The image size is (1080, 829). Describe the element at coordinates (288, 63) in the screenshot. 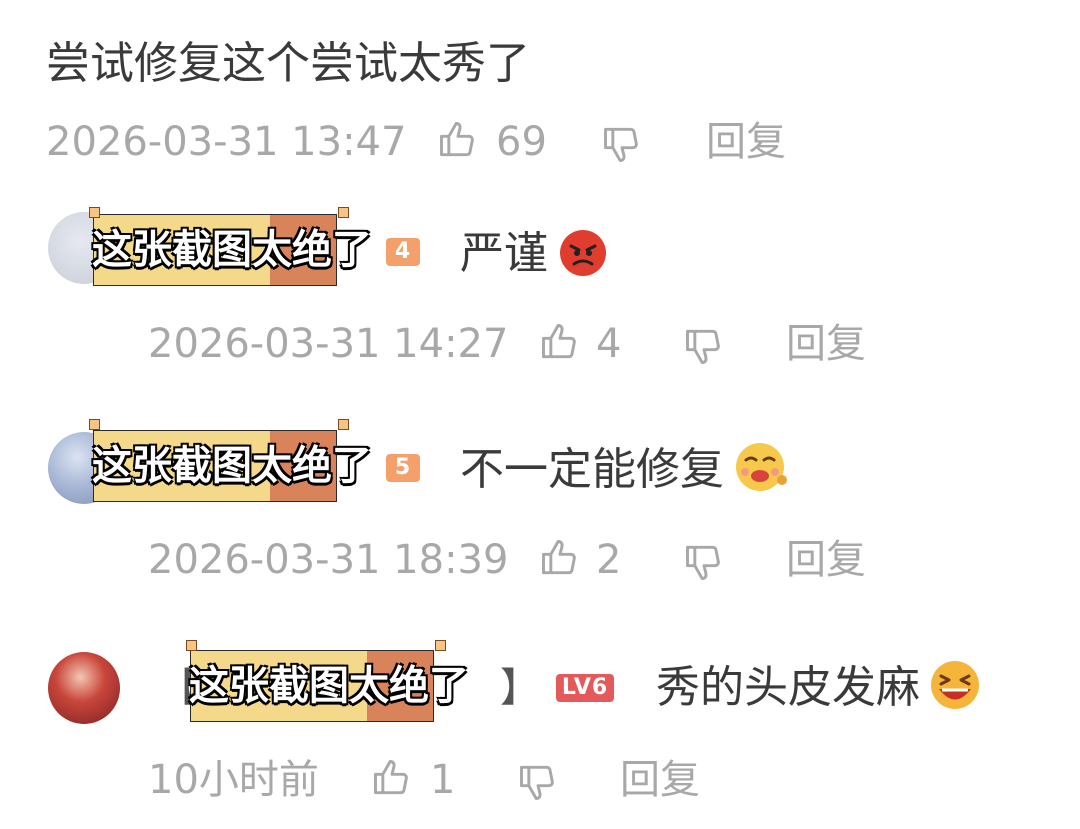

I see `comment-text: 尝试修复这个尝试太秀了` at that location.